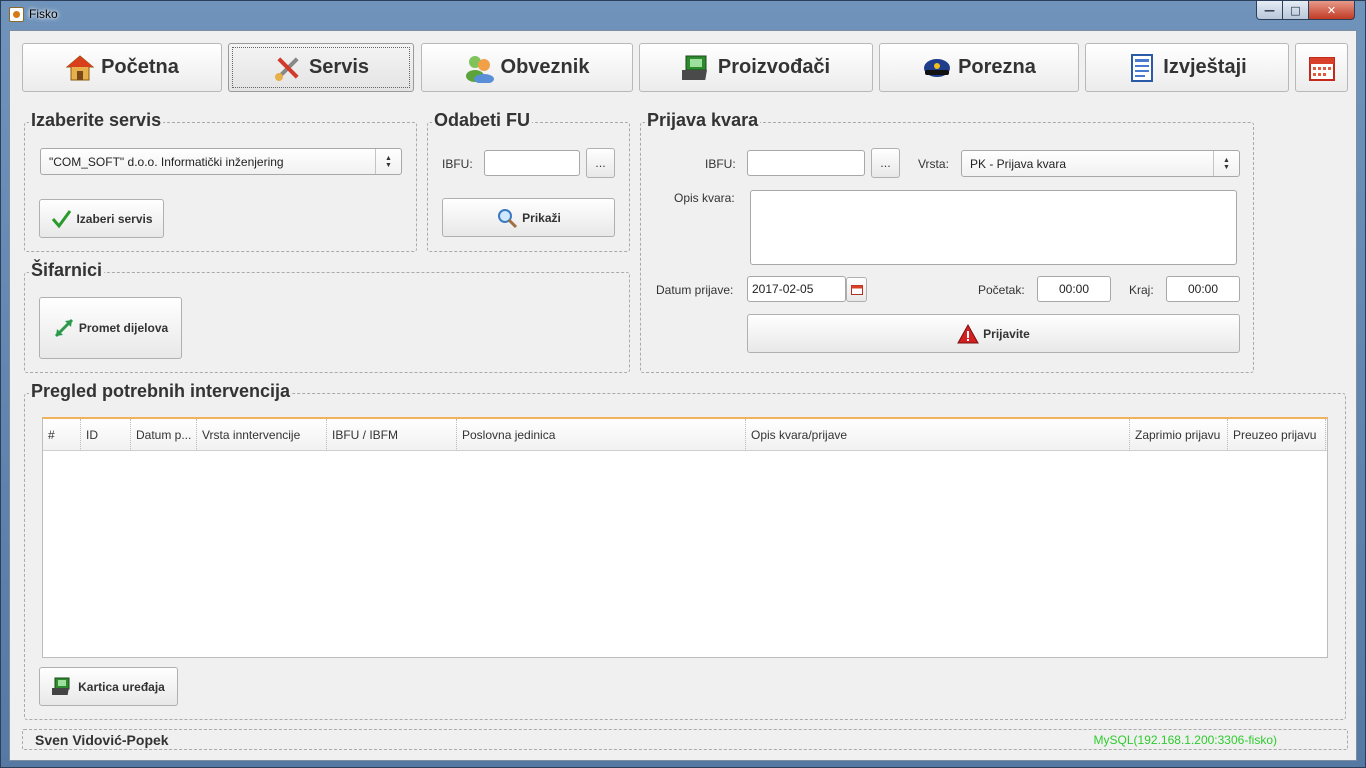 Image resolution: width=1366 pixels, height=768 pixels. I want to click on column-header: #, so click(62, 435).